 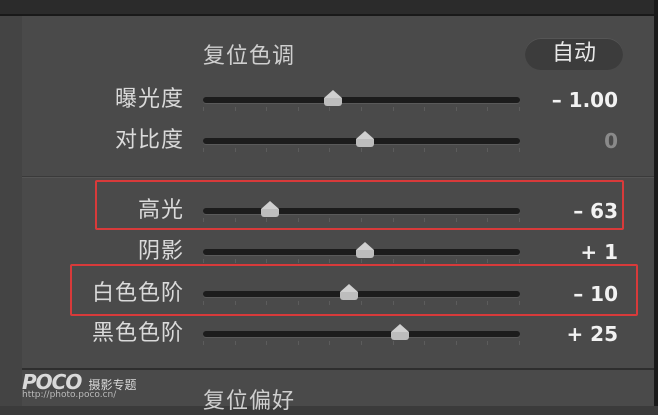 What do you see at coordinates (354, 290) in the screenshot?
I see `highlight-box-whites` at bounding box center [354, 290].